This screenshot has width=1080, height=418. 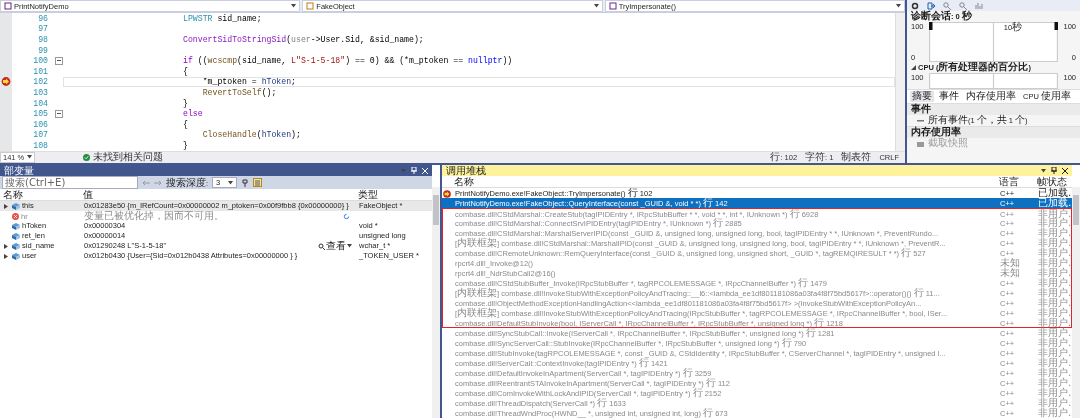 What do you see at coordinates (249, 82) in the screenshot?
I see `code-line: *m_ptoken = hToken;` at bounding box center [249, 82].